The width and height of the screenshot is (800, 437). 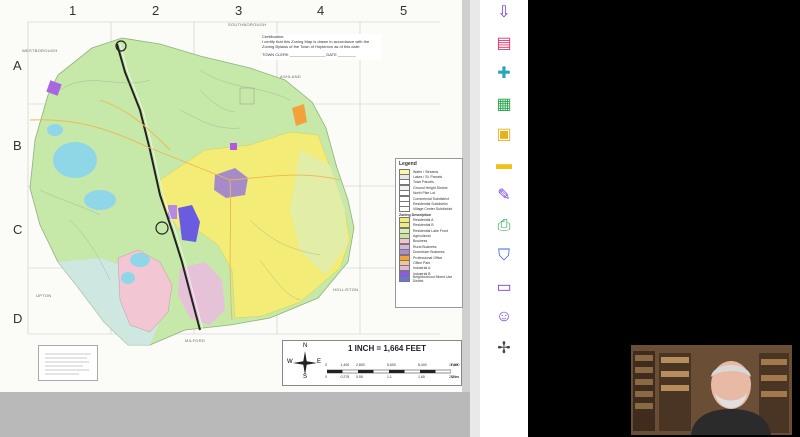 I want to click on compass-rose-icon: N S E W, so click(x=305, y=362).